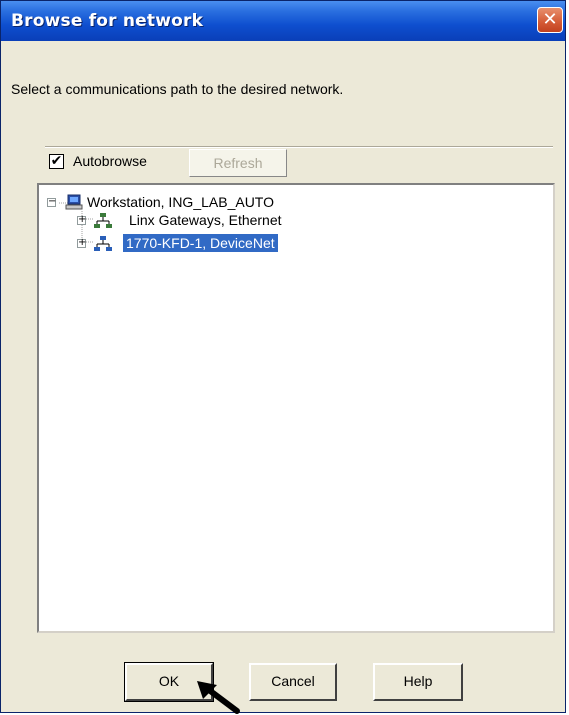 The width and height of the screenshot is (569, 715). Describe the element at coordinates (110, 161) in the screenshot. I see `autobrowse-label: Autobrowse` at that location.